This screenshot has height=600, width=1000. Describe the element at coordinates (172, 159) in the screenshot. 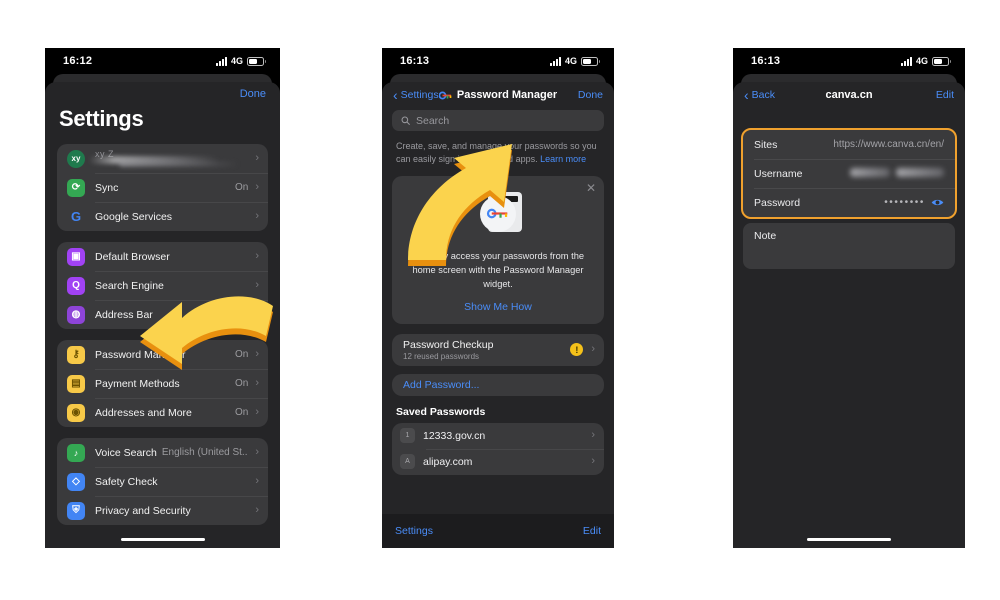

I see `account-name-redacted: xy Z` at that location.